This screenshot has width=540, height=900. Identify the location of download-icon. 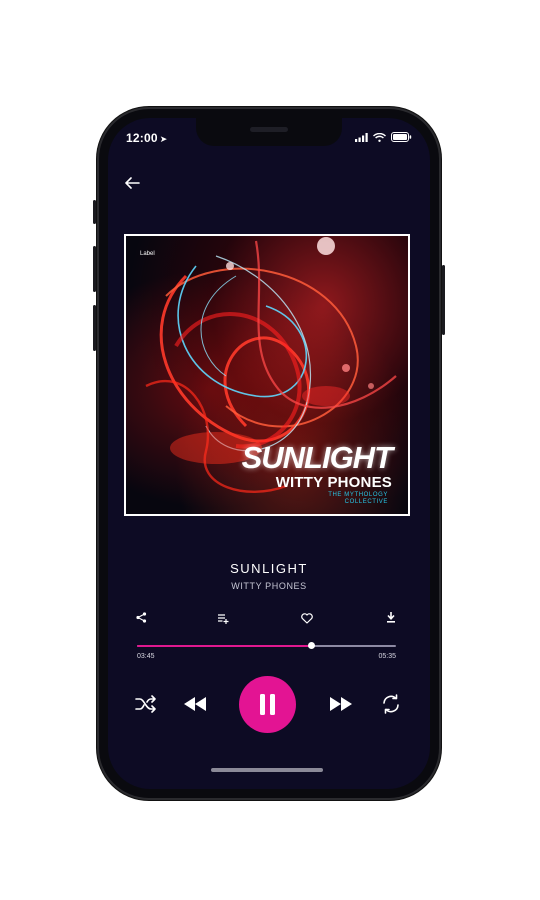
(391, 617).